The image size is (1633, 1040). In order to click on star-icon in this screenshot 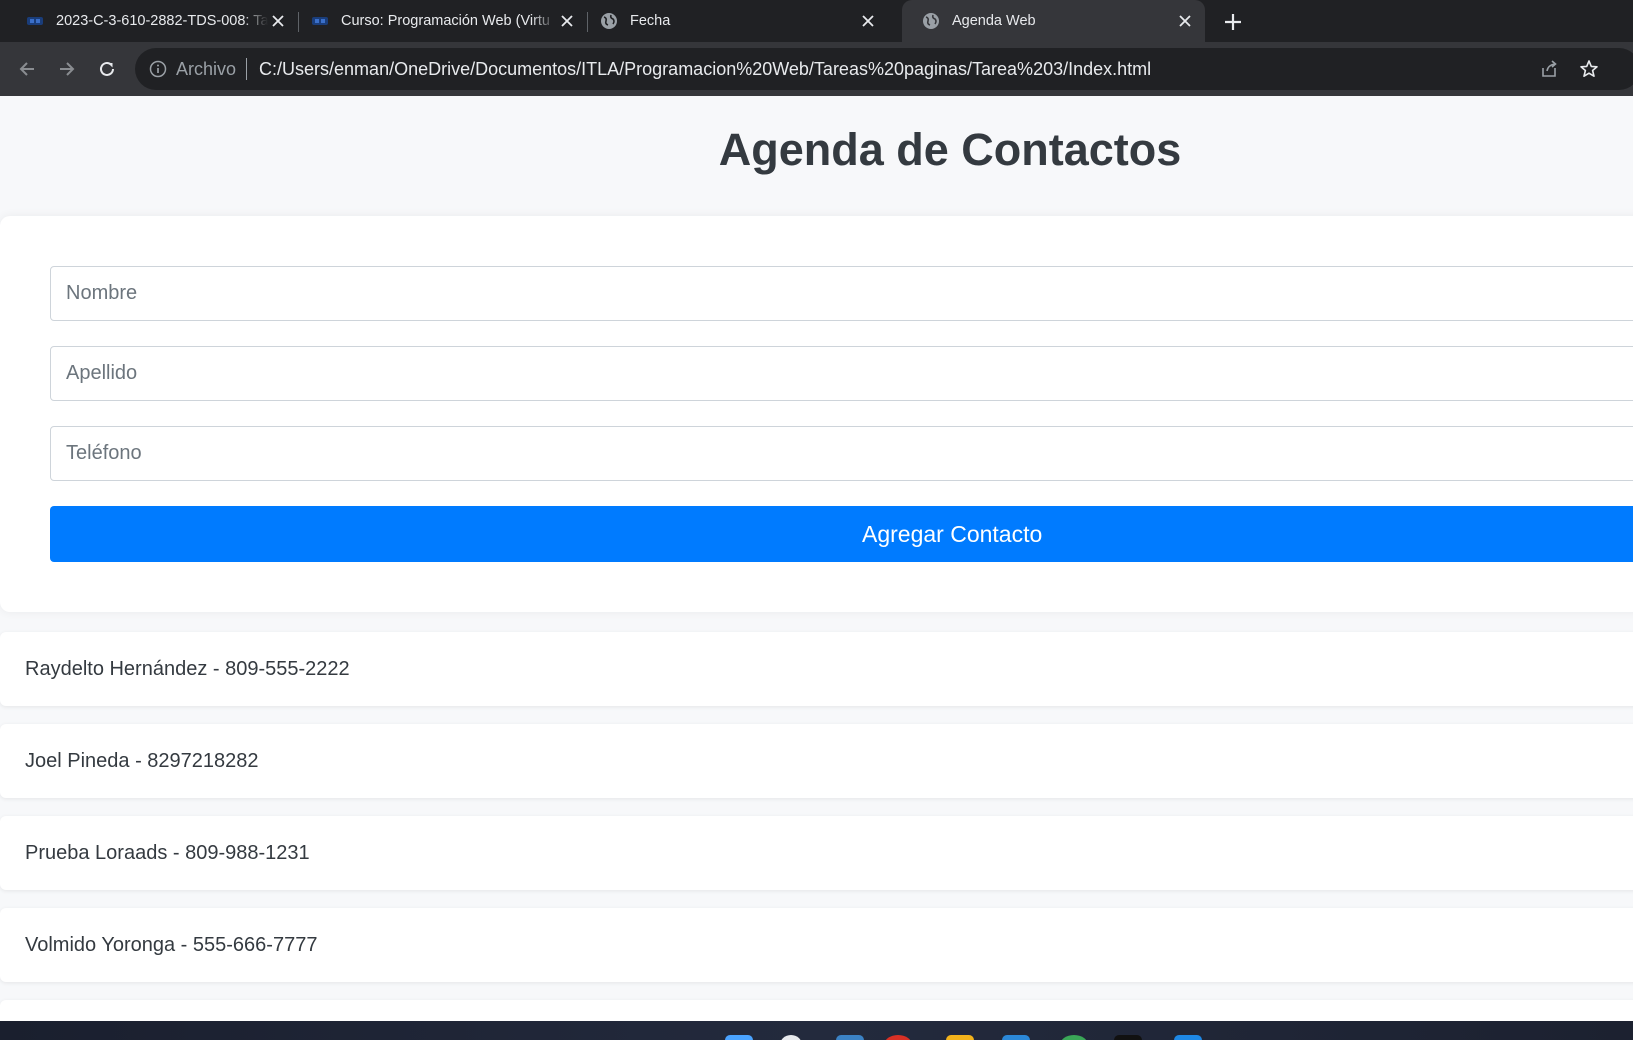, I will do `click(1589, 68)`.